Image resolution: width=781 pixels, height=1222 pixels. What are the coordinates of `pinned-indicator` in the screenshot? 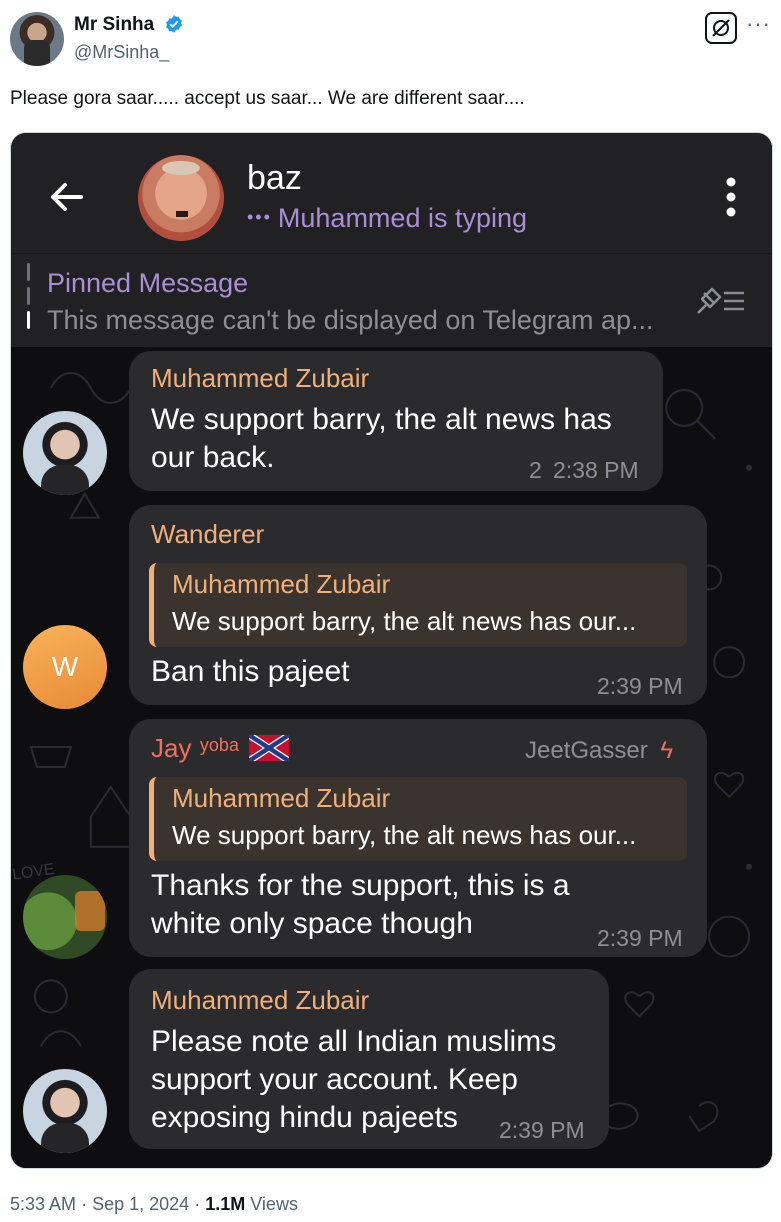 It's located at (28, 298).